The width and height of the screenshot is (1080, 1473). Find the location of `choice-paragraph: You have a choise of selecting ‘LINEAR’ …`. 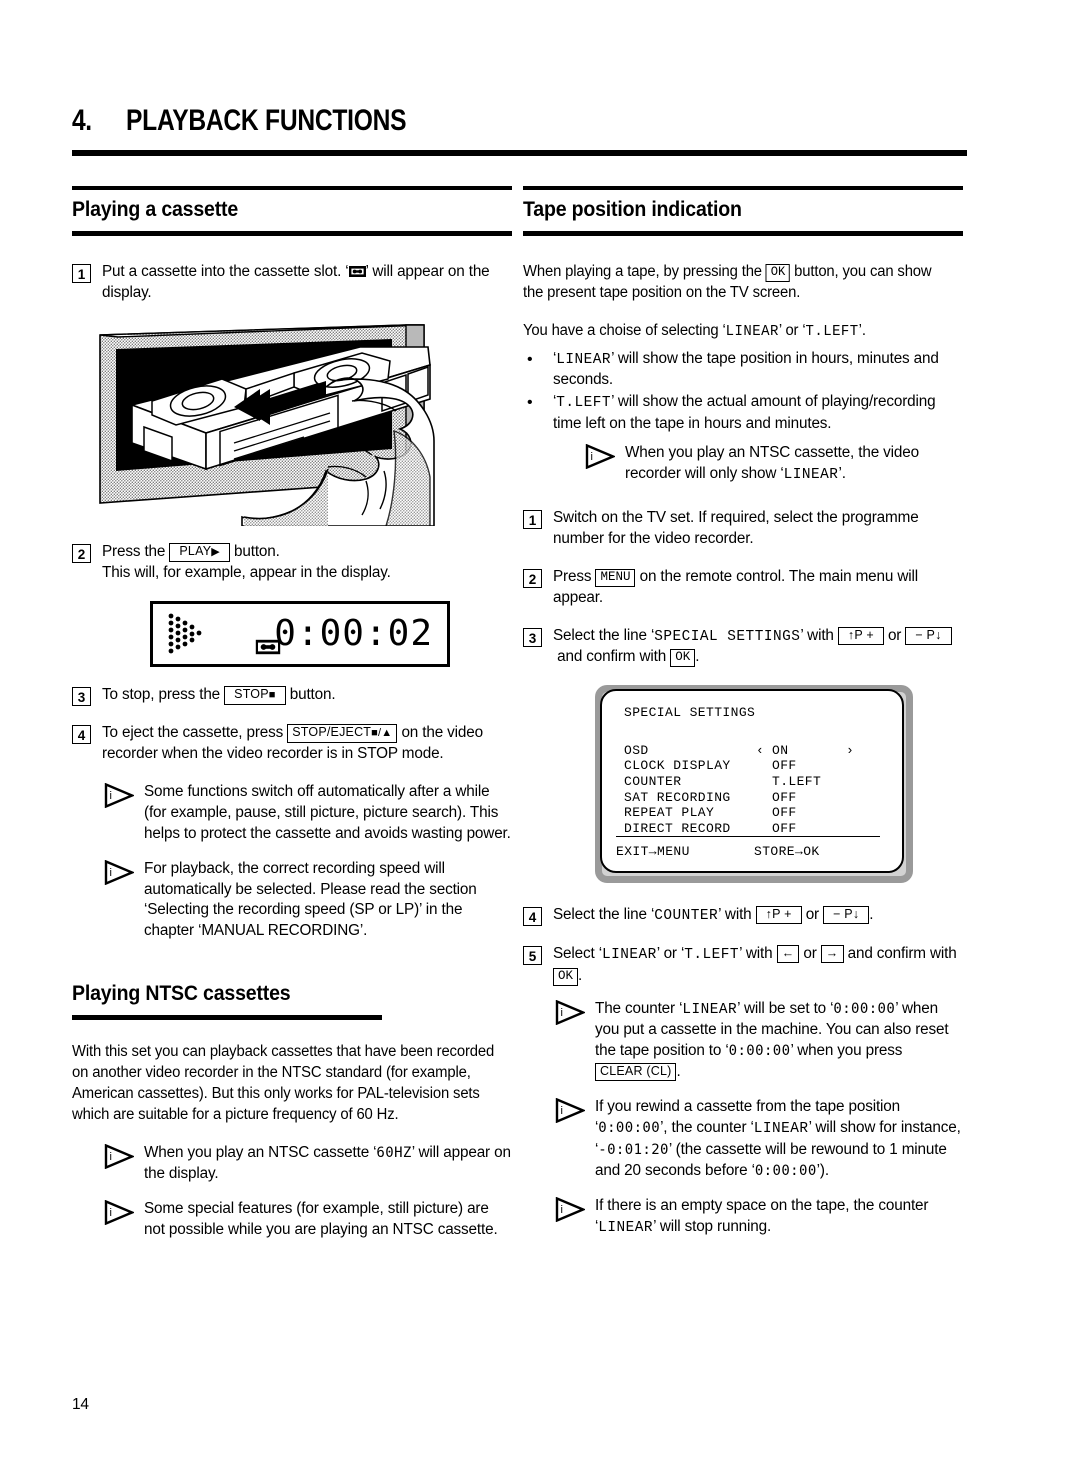

choice-paragraph: You have a choise of selecting ‘LINEAR’ … is located at coordinates (736, 332).